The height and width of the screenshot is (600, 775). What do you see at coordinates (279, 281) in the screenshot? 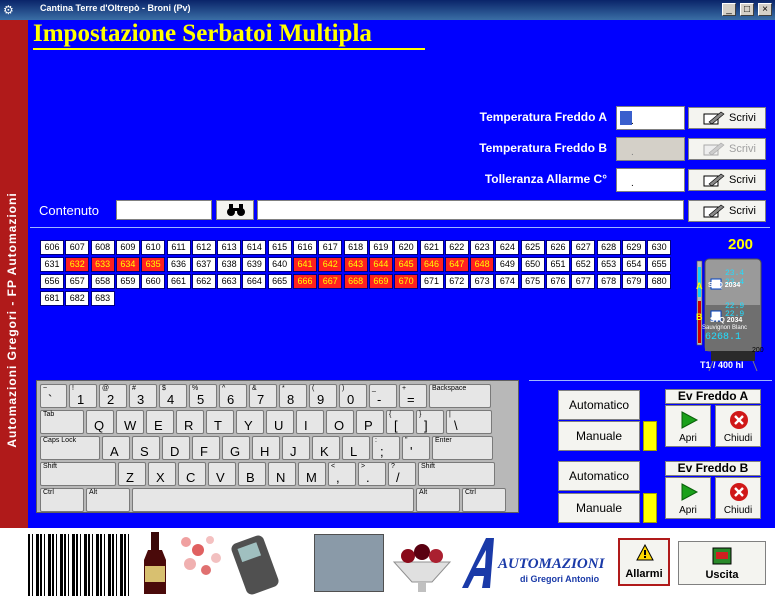
I see `tank-cell: 665` at bounding box center [279, 281].